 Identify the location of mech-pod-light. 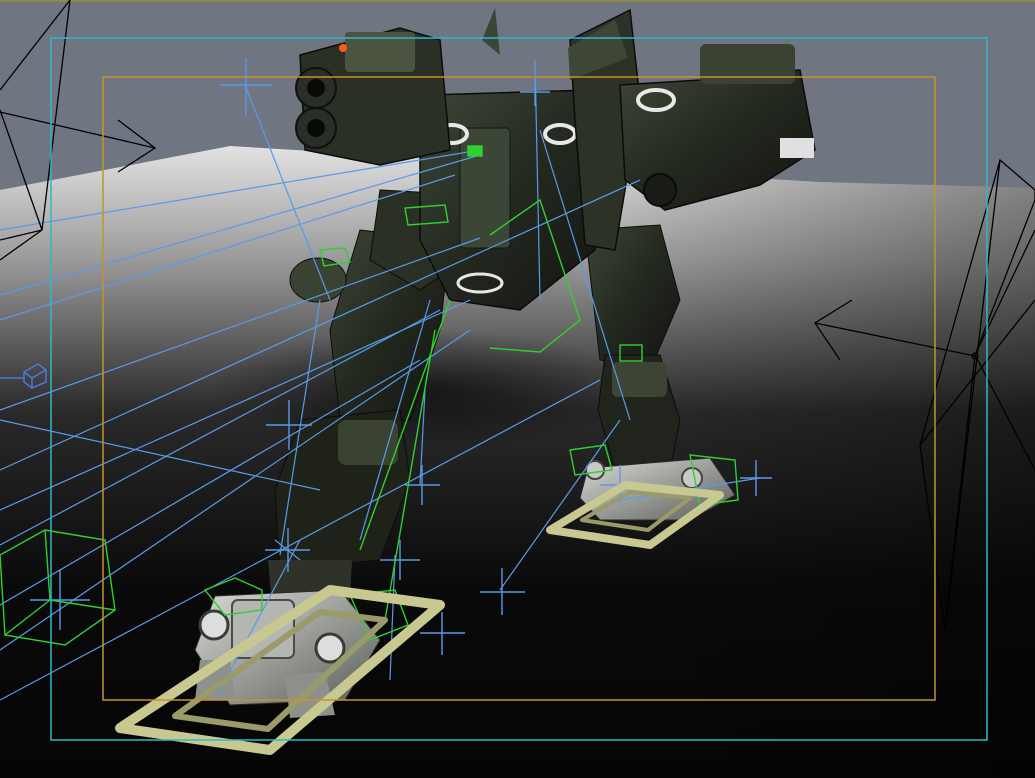
(343, 48).